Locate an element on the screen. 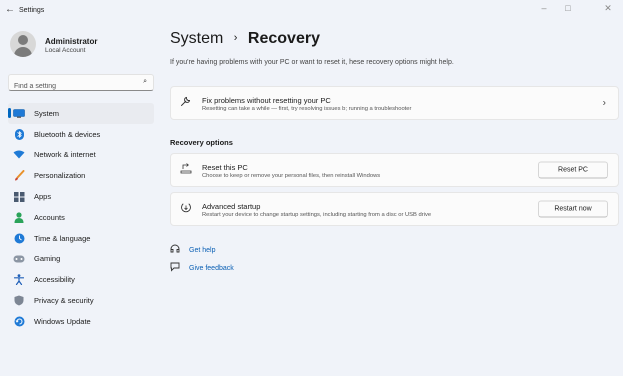 This screenshot has height=376, width=623. sidebar-item-label: Privacy & security is located at coordinates (64, 301).